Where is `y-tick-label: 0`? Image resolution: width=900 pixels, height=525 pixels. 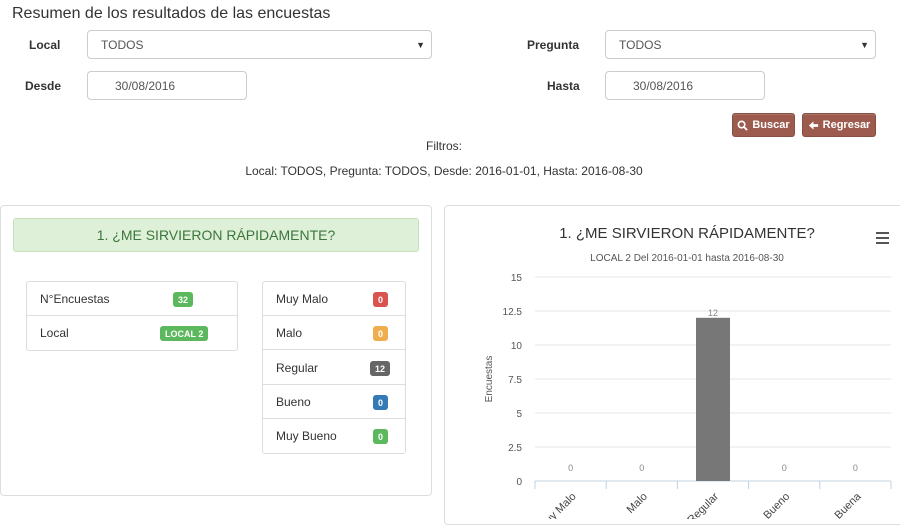
y-tick-label: 0 is located at coordinates (519, 482).